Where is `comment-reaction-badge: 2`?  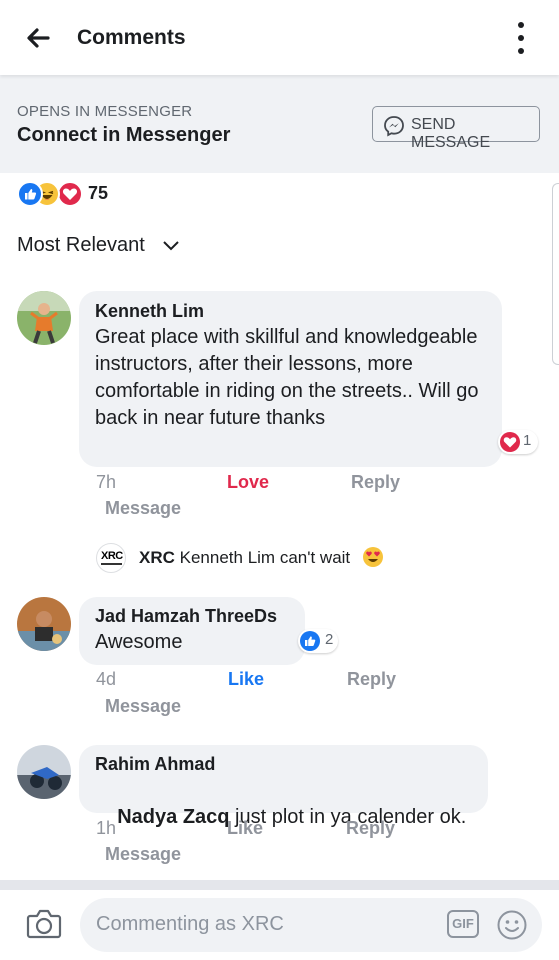
comment-reaction-badge: 2 is located at coordinates (318, 641).